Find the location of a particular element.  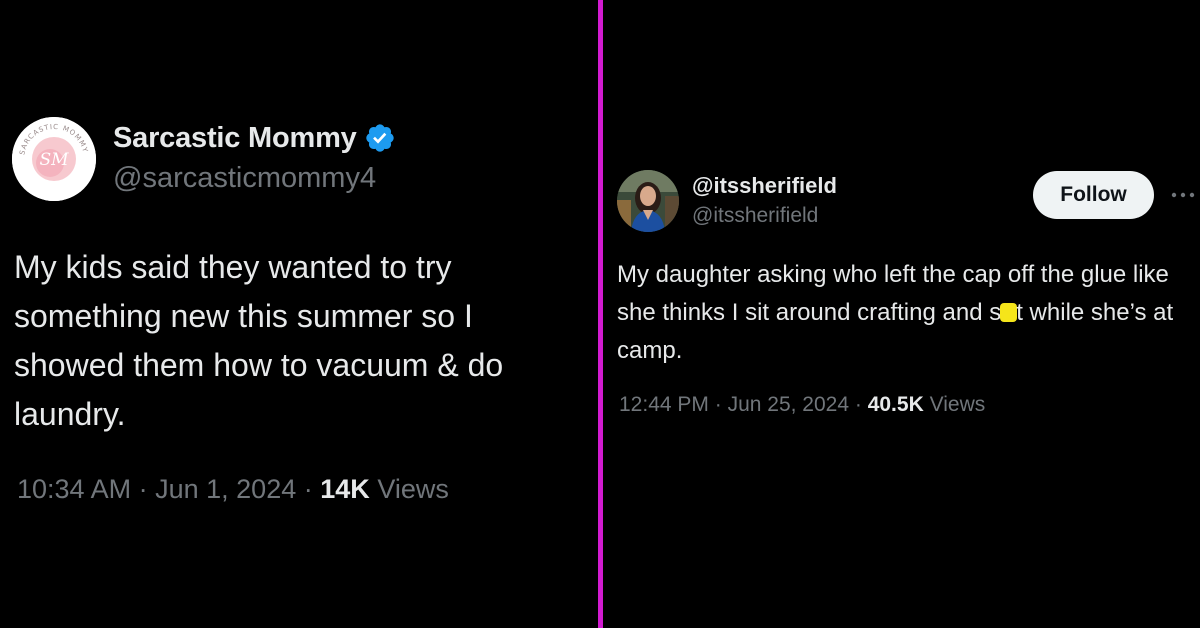

avatar: SM SARCASTIC MOMMY is located at coordinates (54, 159).